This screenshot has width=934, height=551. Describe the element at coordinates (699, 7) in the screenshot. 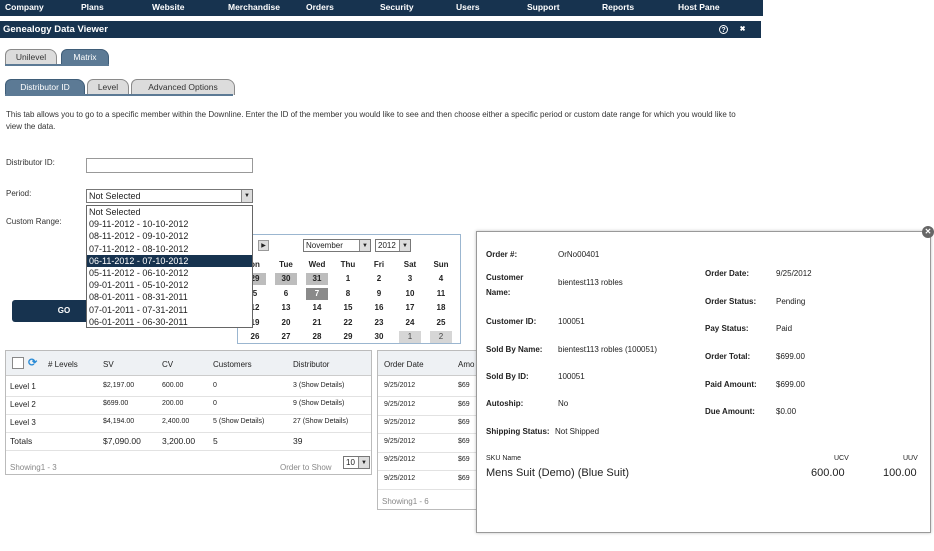

I see `nav-host-pane: Host Pane` at that location.